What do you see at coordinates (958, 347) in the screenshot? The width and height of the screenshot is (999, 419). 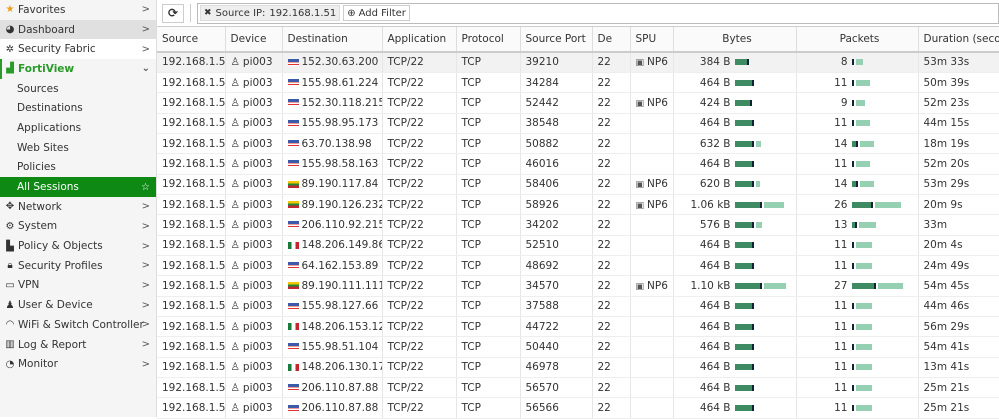 I see `duration-cell: 54m 41s` at bounding box center [958, 347].